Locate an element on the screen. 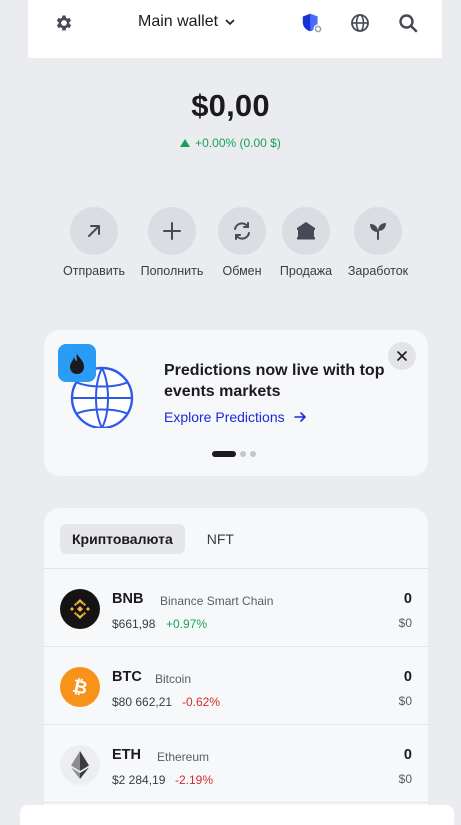 The height and width of the screenshot is (825, 461). total-balance: $0,00 is located at coordinates (230, 105).